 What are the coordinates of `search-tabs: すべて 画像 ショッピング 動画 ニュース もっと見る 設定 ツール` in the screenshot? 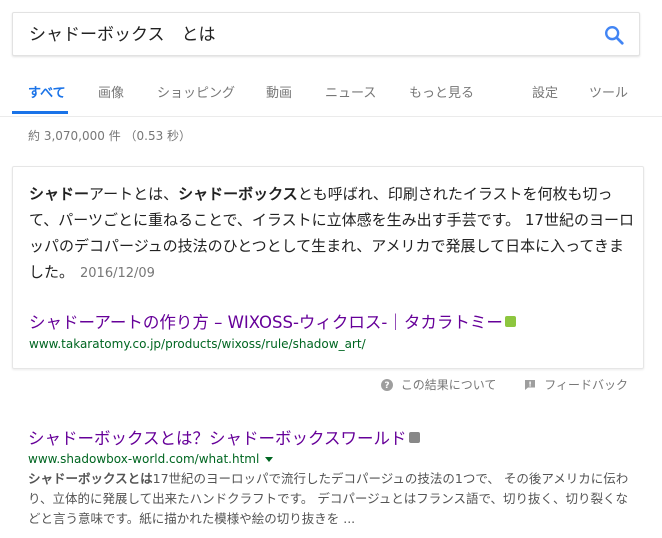 It's located at (331, 90).